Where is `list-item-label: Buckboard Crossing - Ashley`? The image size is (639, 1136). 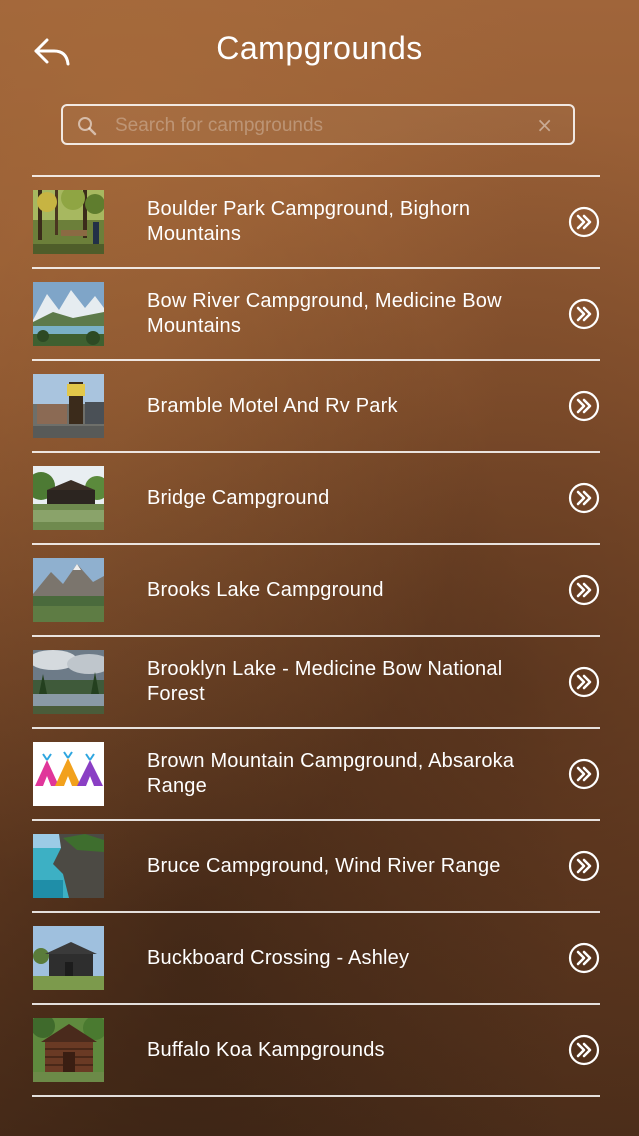
list-item-label: Buckboard Crossing - Ashley is located at coordinates (278, 957).